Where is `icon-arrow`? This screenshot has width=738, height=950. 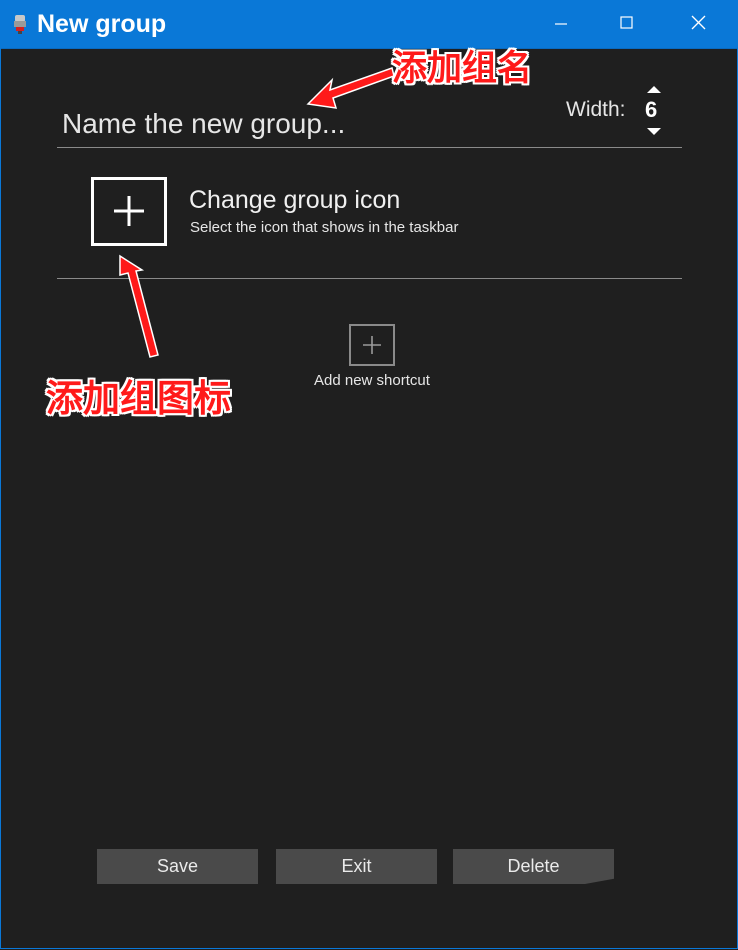
icon-arrow is located at coordinates (139, 306).